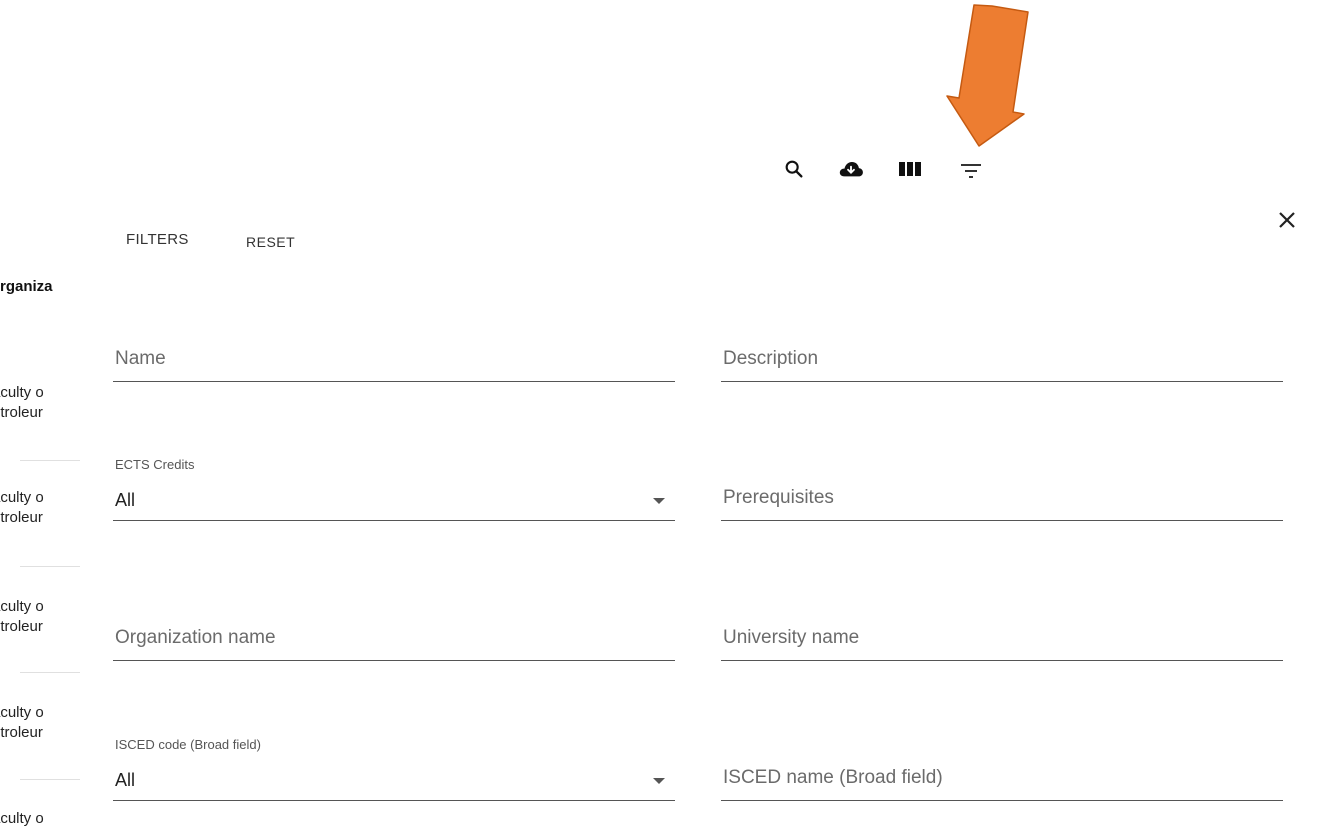 The image size is (1329, 832). What do you see at coordinates (791, 637) in the screenshot?
I see `university-name-placeholder: University name` at bounding box center [791, 637].